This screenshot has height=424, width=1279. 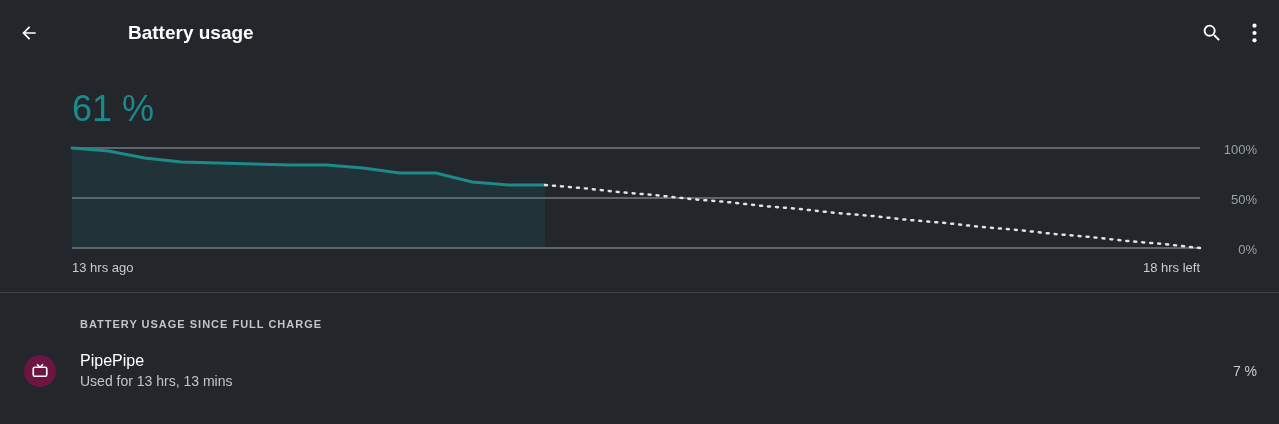 I want to click on axis-tick-label: 50%, so click(x=1243, y=199).